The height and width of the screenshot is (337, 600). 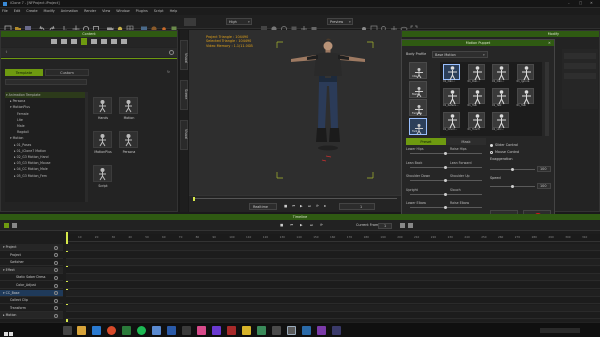 I want to click on timeline-track-row: Collect Clip, so click(x=31, y=301).